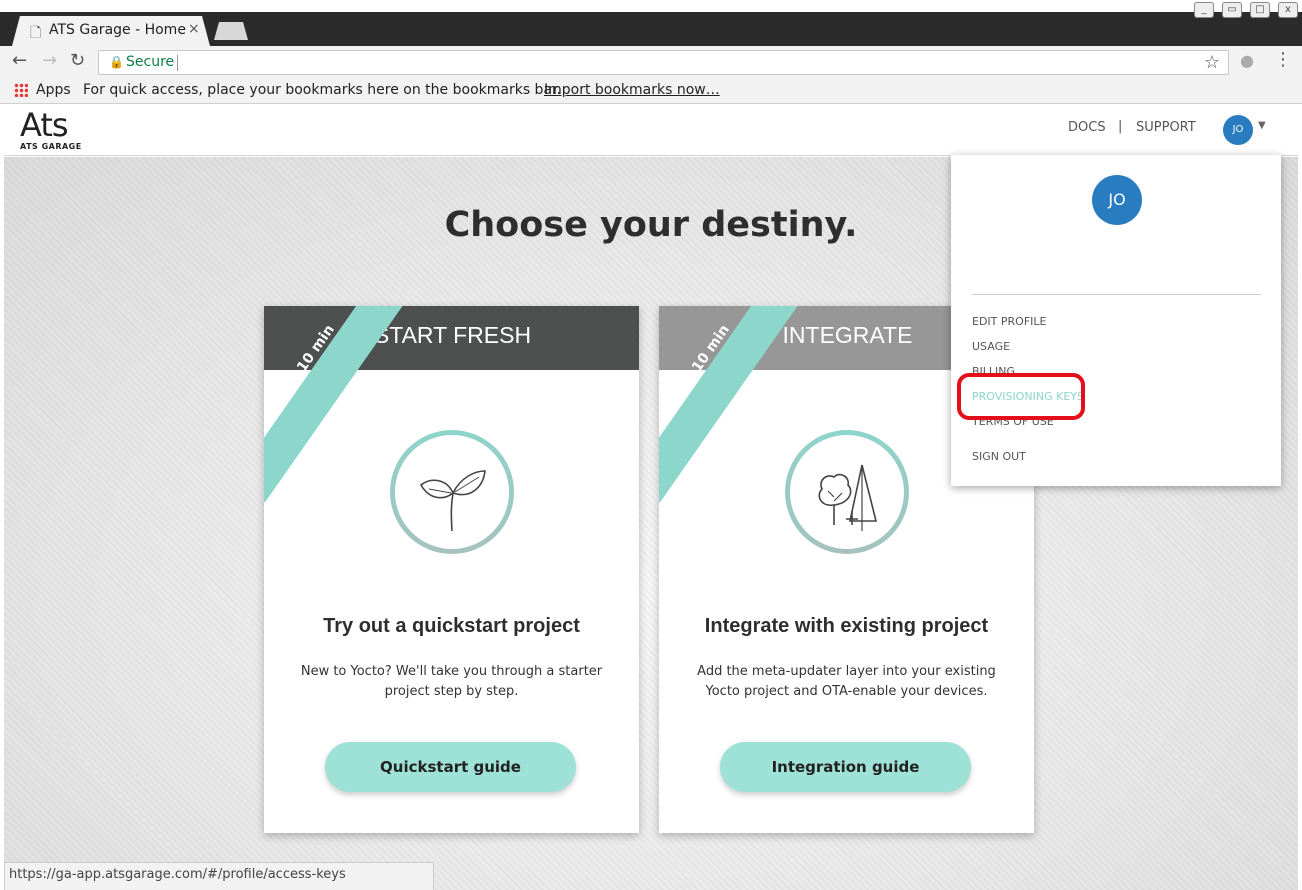 The image size is (1302, 890). Describe the element at coordinates (1238, 130) in the screenshot. I see `user-avatar-button: JO` at that location.